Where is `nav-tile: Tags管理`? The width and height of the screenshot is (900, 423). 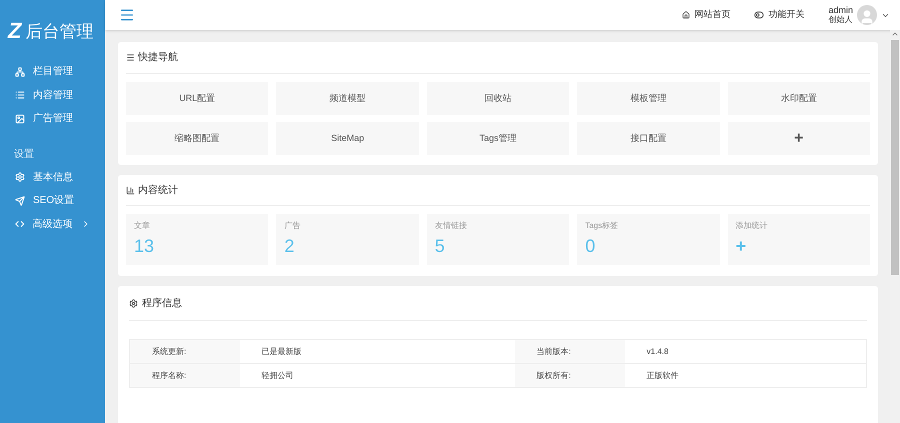
nav-tile: Tags管理 is located at coordinates (498, 138).